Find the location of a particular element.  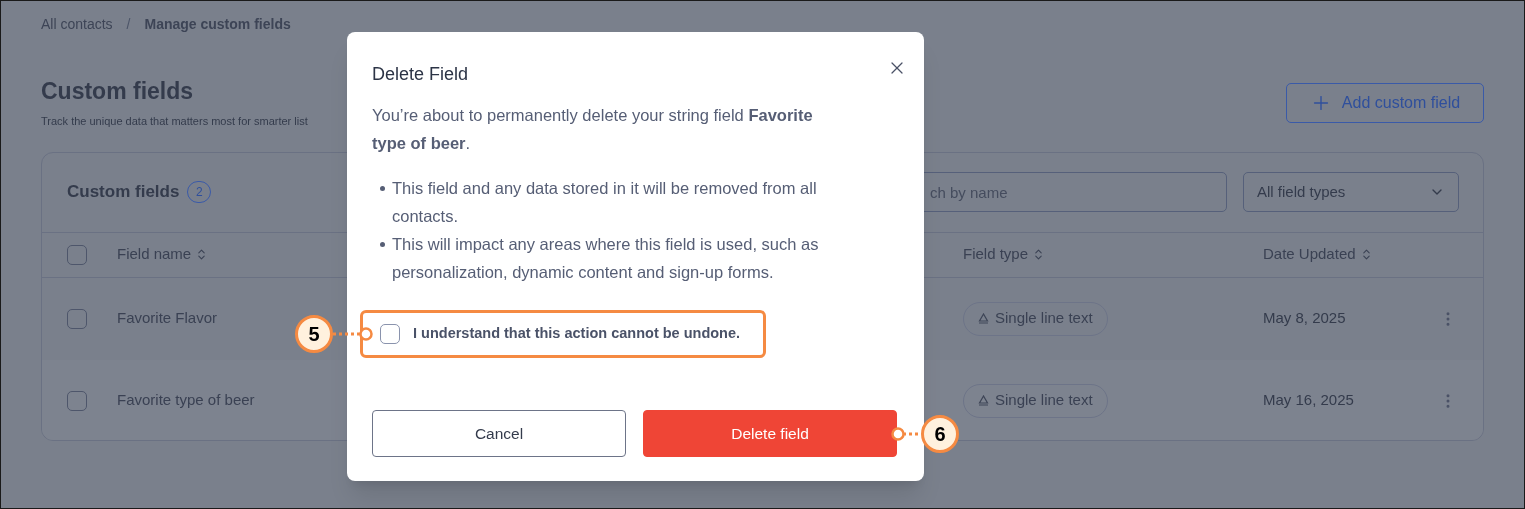

bullet-text: This will impact any areas where this field is used, such as personalization, dynamic content and sign-up forms. is located at coordinates (606, 258).